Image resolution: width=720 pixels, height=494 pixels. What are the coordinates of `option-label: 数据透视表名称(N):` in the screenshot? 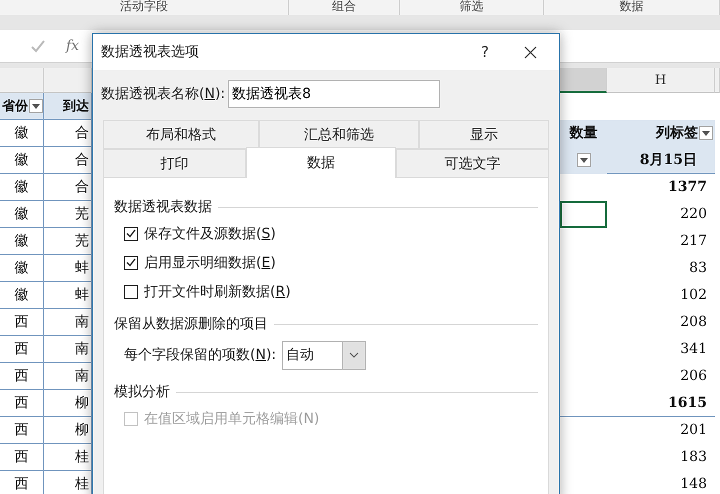 It's located at (163, 94).